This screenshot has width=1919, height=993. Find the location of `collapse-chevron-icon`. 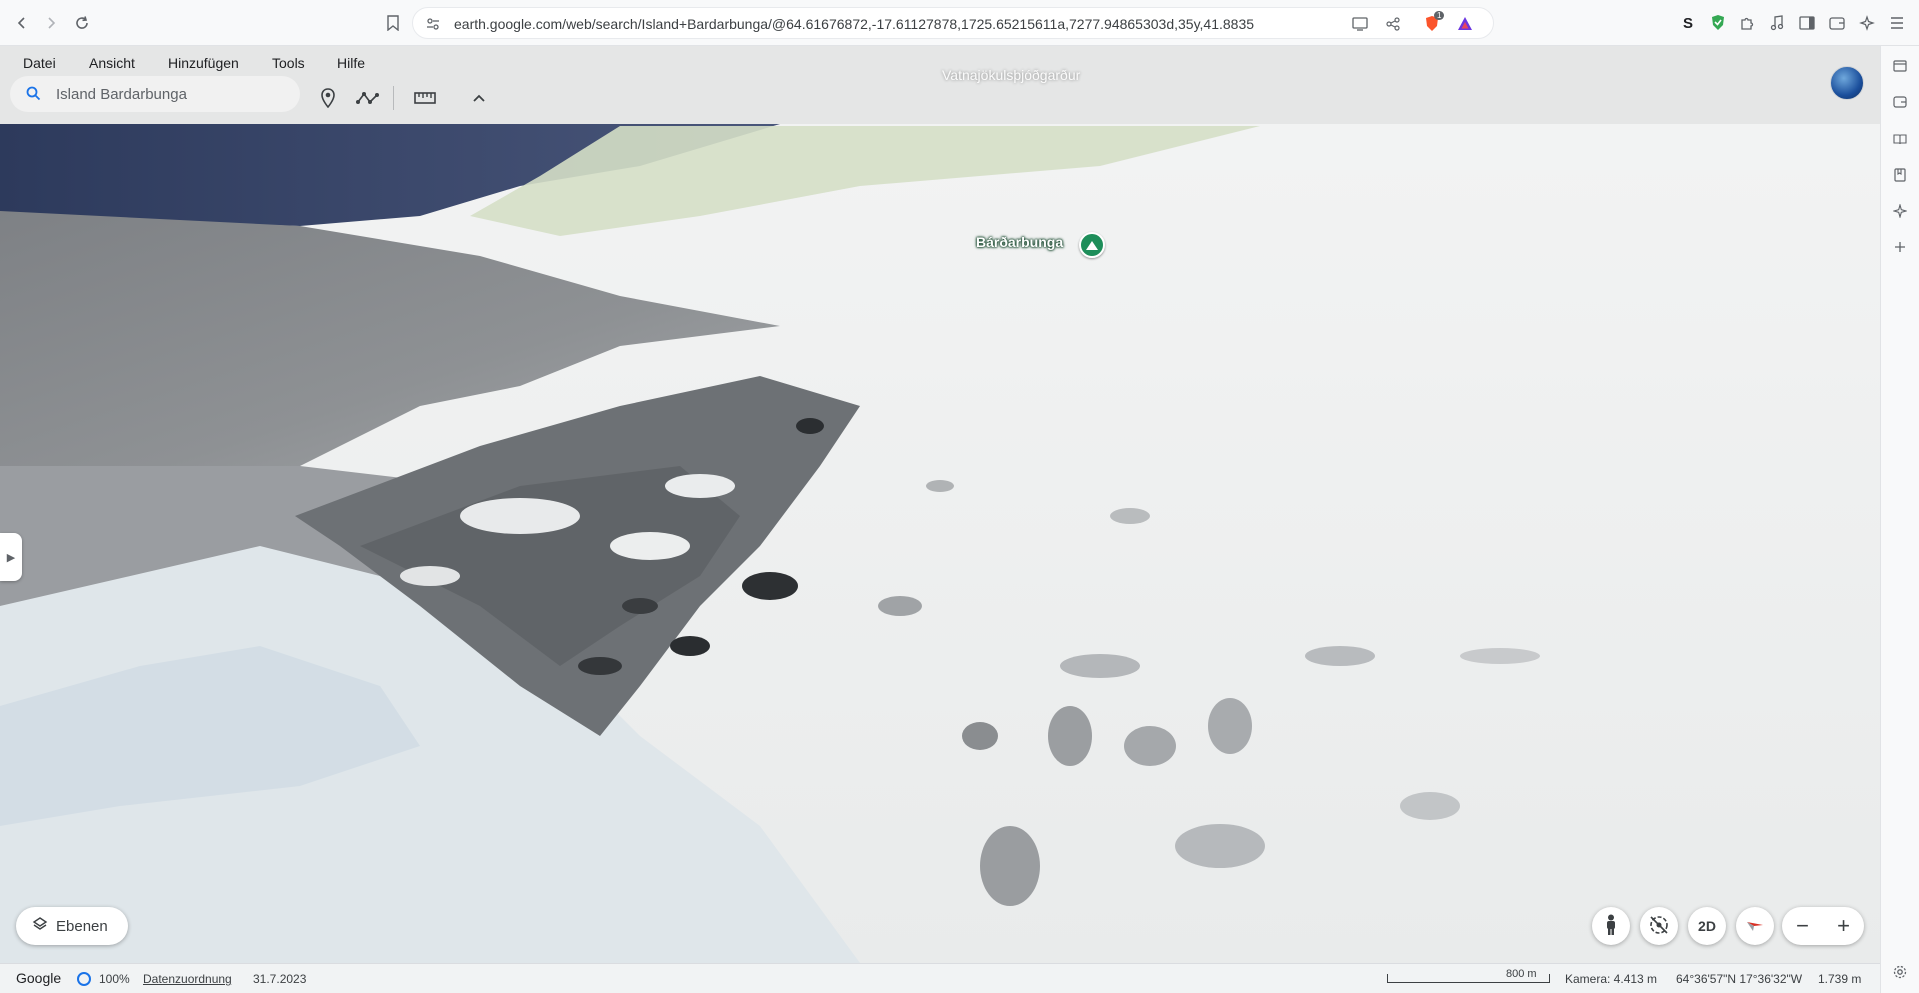

collapse-chevron-icon is located at coordinates (479, 98).